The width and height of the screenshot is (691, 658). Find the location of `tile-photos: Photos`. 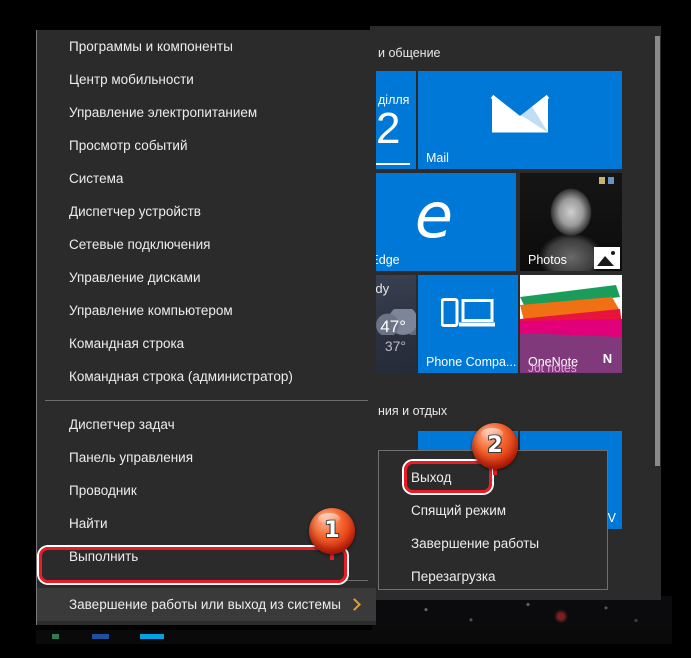

tile-photos: Photos is located at coordinates (571, 222).